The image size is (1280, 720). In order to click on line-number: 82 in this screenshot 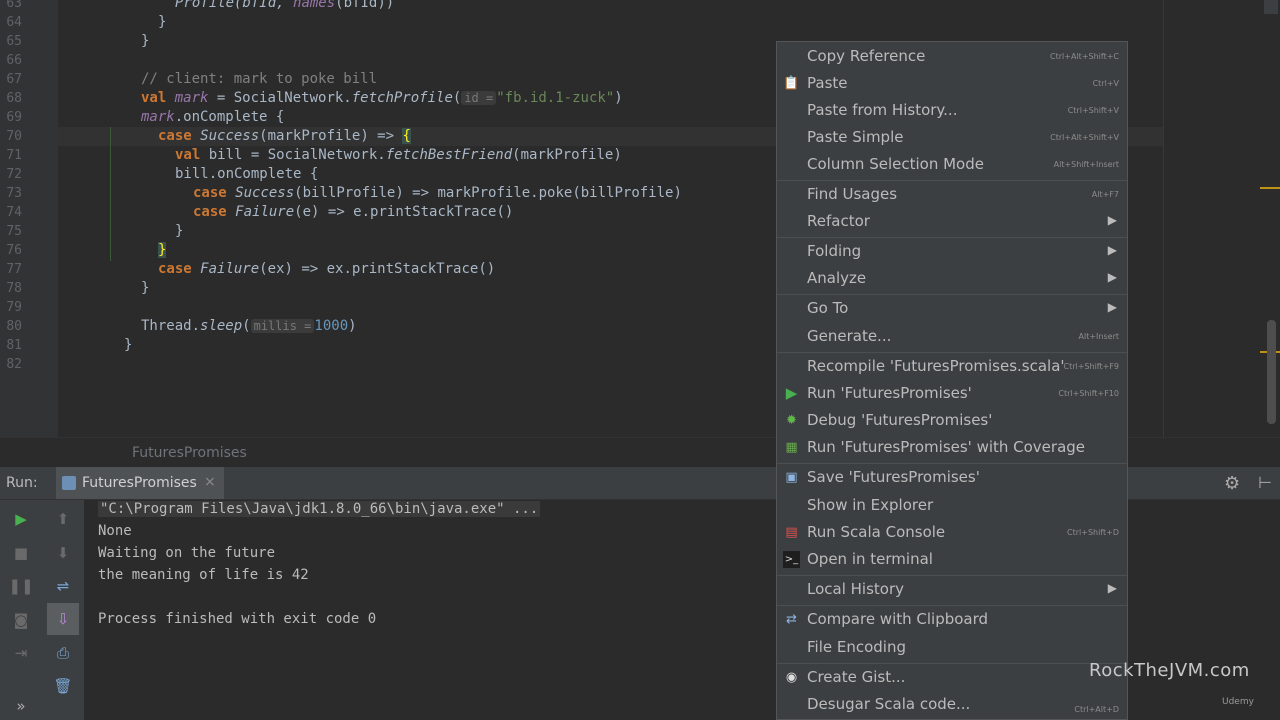, I will do `click(14, 364)`.